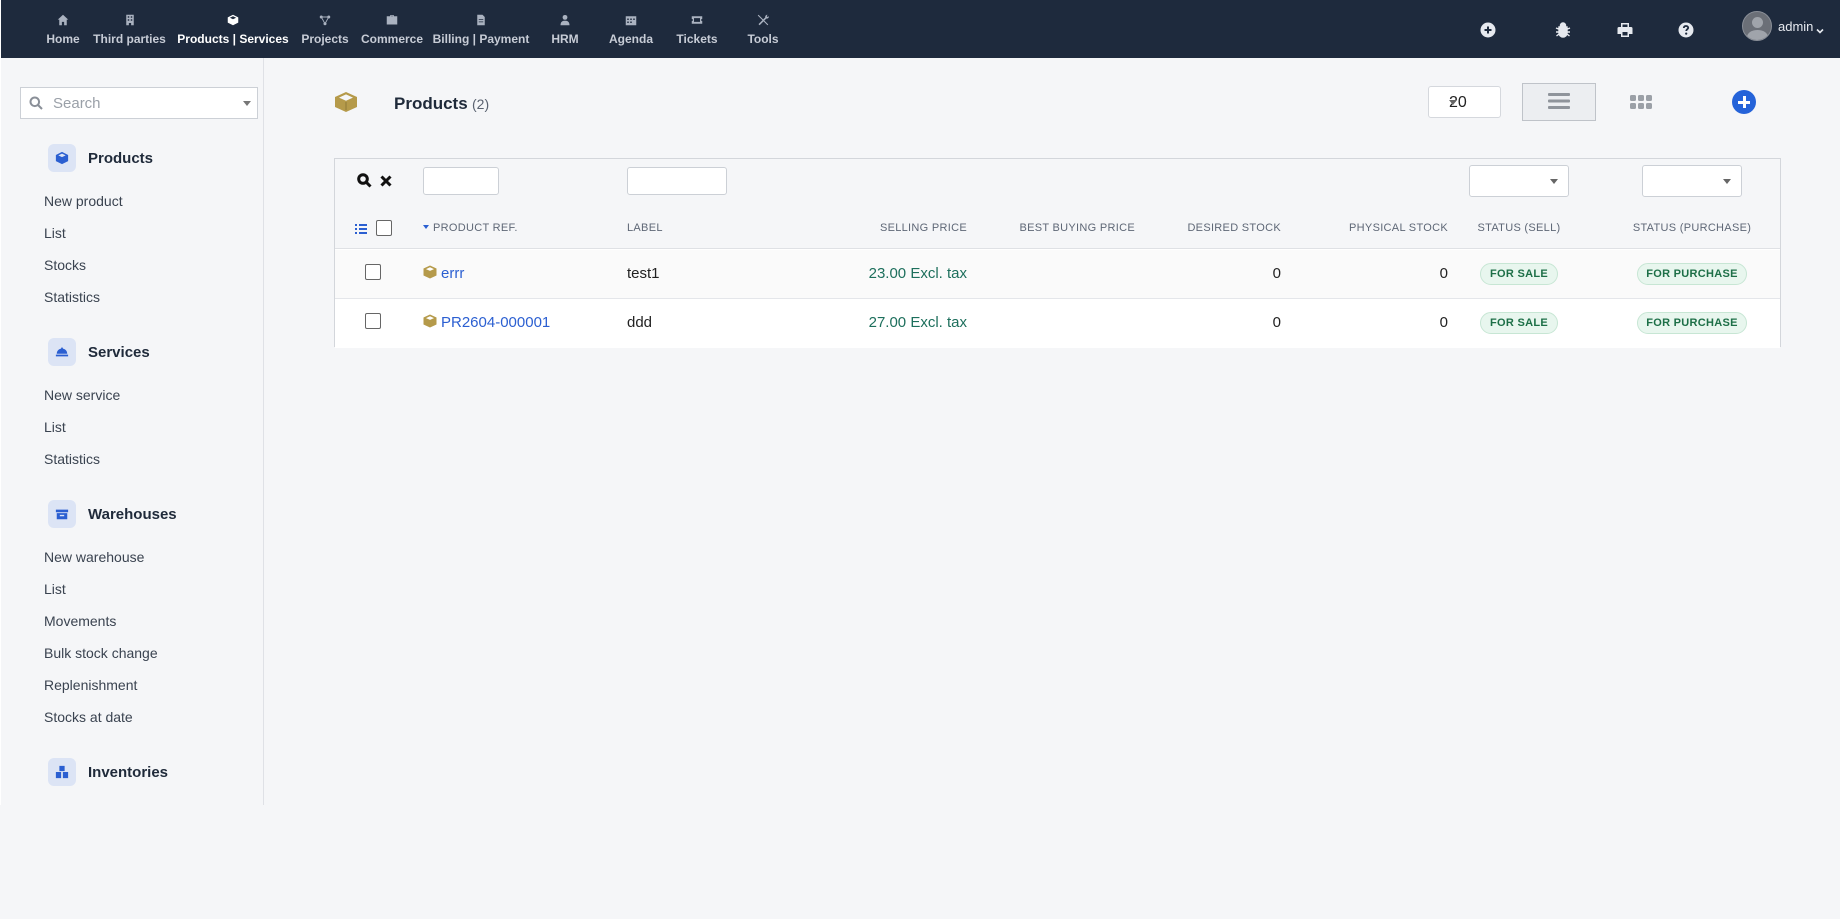  What do you see at coordinates (392, 29) in the screenshot?
I see `menu-item-commerce: Commerce` at bounding box center [392, 29].